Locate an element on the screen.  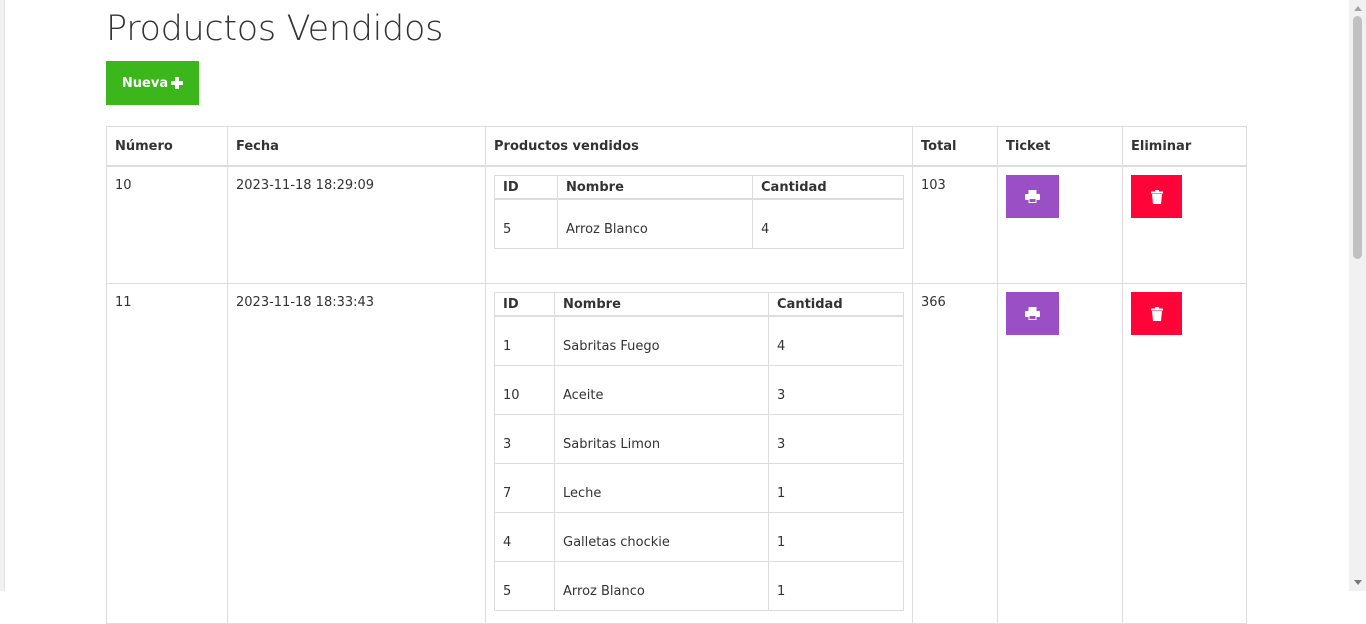
cell-productos: ID Nombre Cantidad 5 Arroz Blanco 4 is located at coordinates (699, 224).